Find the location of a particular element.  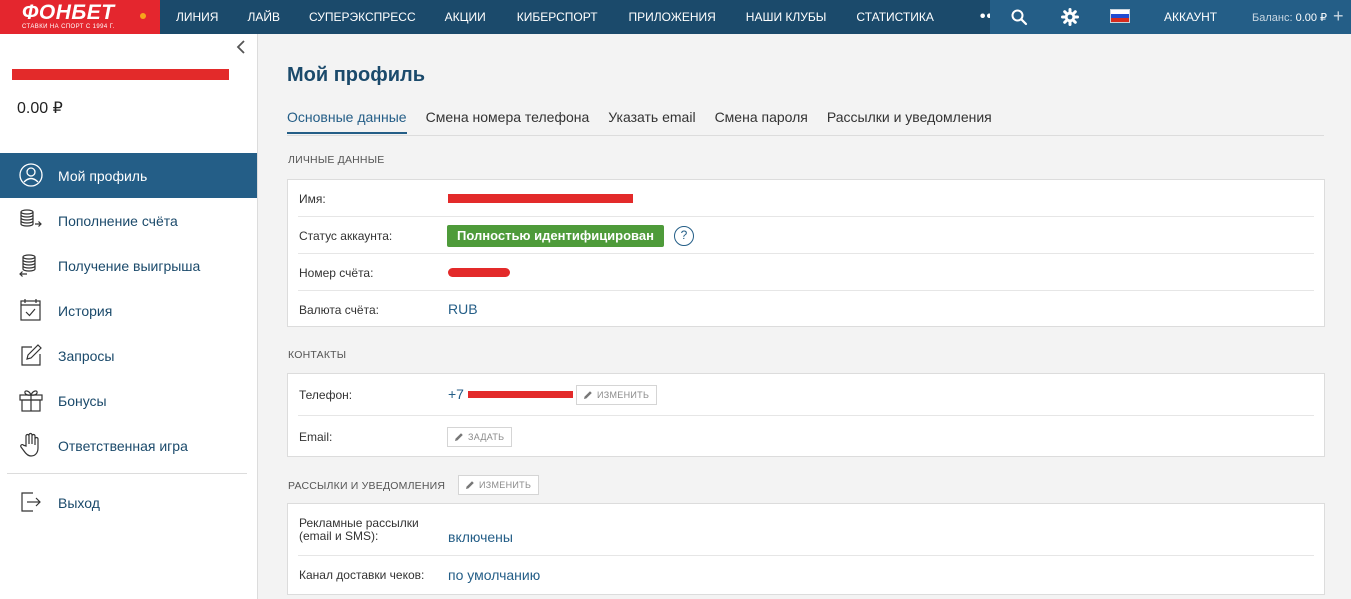

sidebar-divider is located at coordinates (127, 473).